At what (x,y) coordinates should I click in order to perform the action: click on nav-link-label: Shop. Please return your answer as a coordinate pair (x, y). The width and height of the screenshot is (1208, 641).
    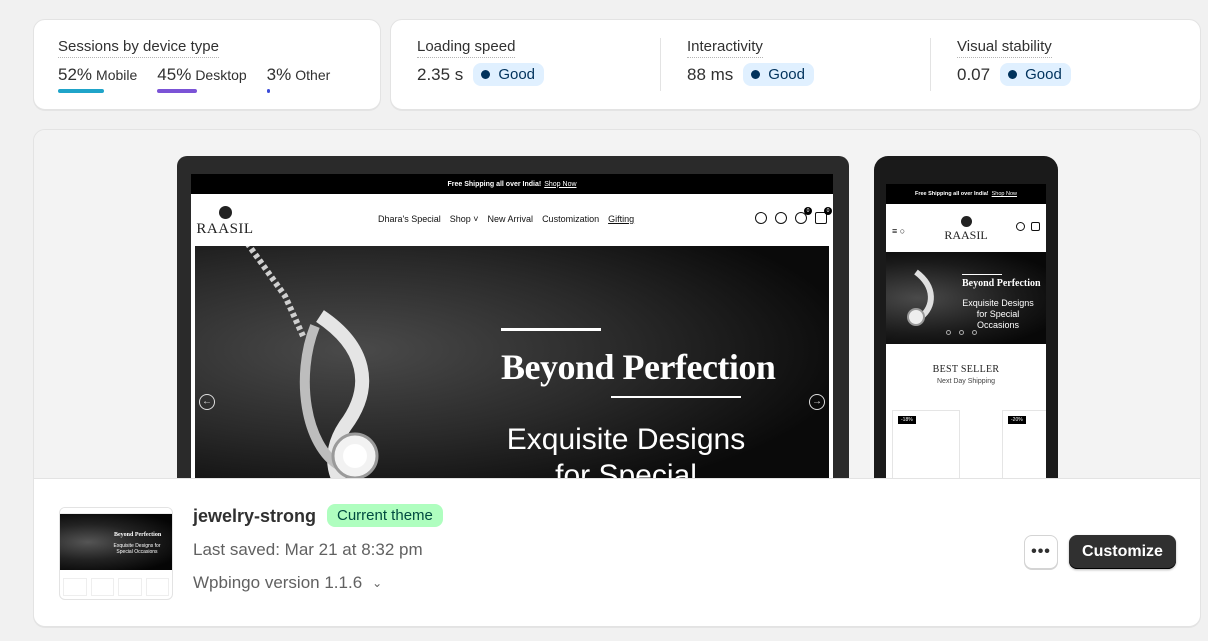
    Looking at the image, I should click on (460, 219).